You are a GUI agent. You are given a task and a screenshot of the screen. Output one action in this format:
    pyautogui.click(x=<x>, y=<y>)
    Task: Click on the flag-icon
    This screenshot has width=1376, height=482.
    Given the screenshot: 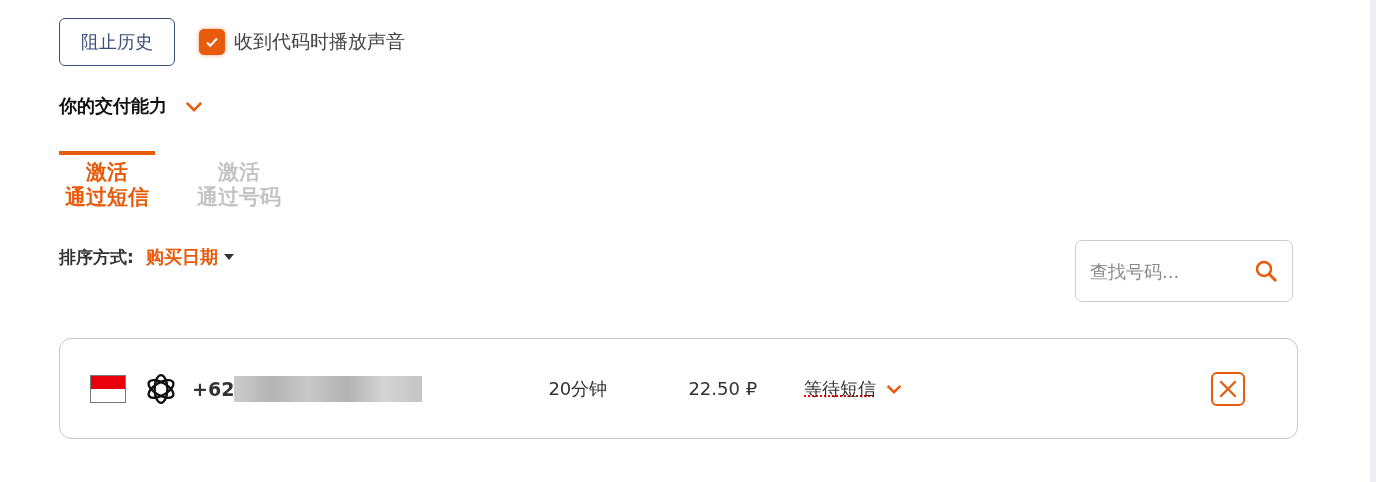 What is the action you would take?
    pyautogui.click(x=108, y=388)
    